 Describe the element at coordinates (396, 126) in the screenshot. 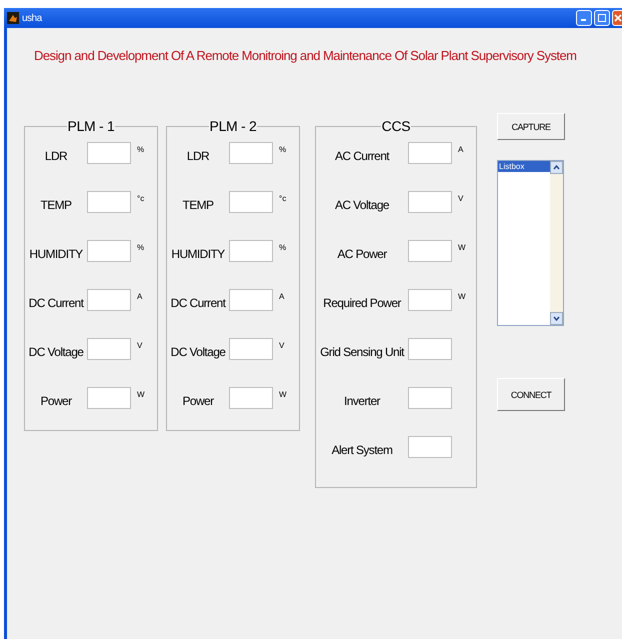

I see `panel-title: CCS` at that location.